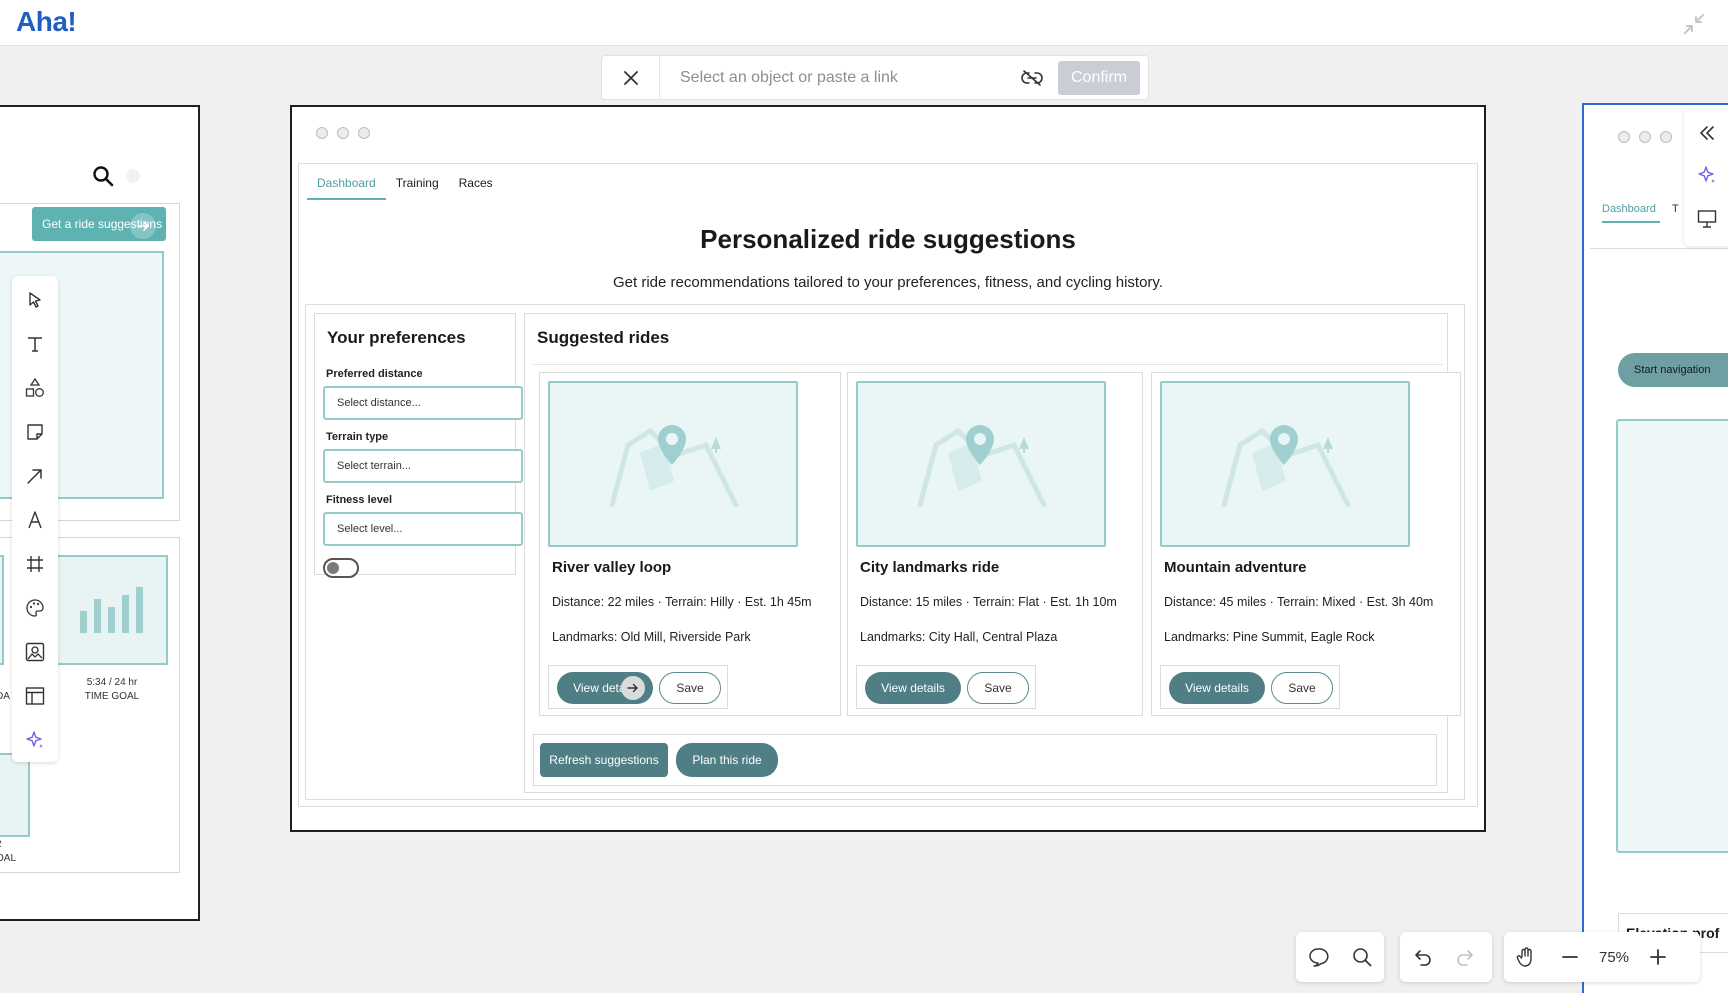 This screenshot has height=993, width=1728. Describe the element at coordinates (612, 567) in the screenshot. I see `ride-name: River valley loop` at that location.